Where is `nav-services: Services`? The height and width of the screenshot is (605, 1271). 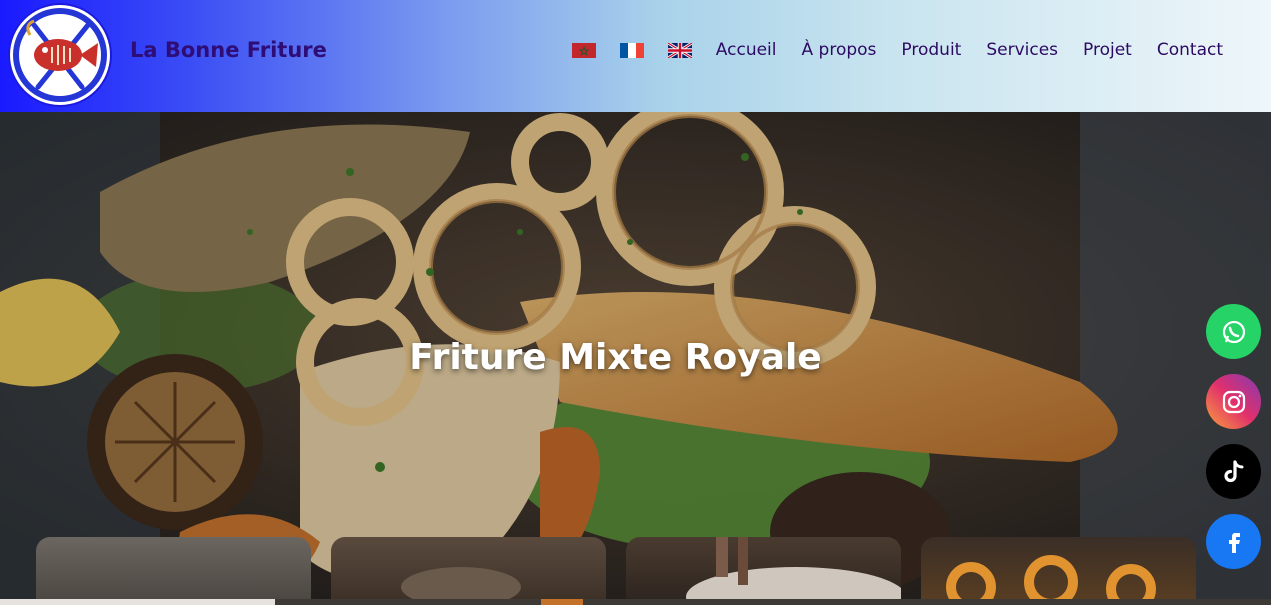 nav-services: Services is located at coordinates (1022, 50).